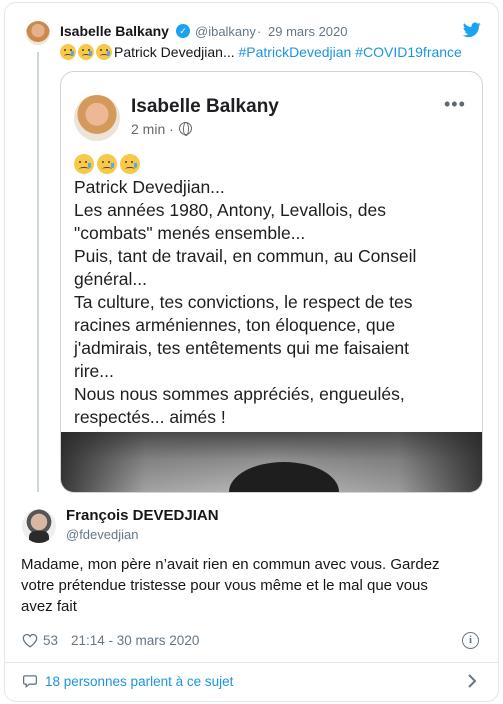  Describe the element at coordinates (139, 681) in the screenshot. I see `conversation-link: 18 personnes parlent à ce sujet` at that location.